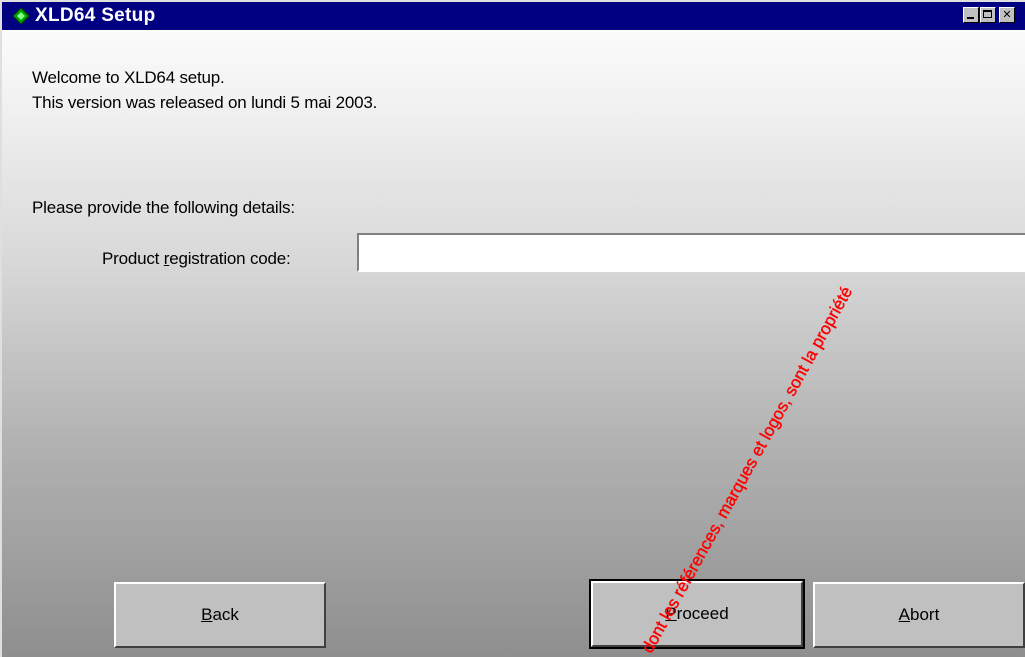  What do you see at coordinates (95, 15) in the screenshot?
I see `window-title: XLD64 Setup` at bounding box center [95, 15].